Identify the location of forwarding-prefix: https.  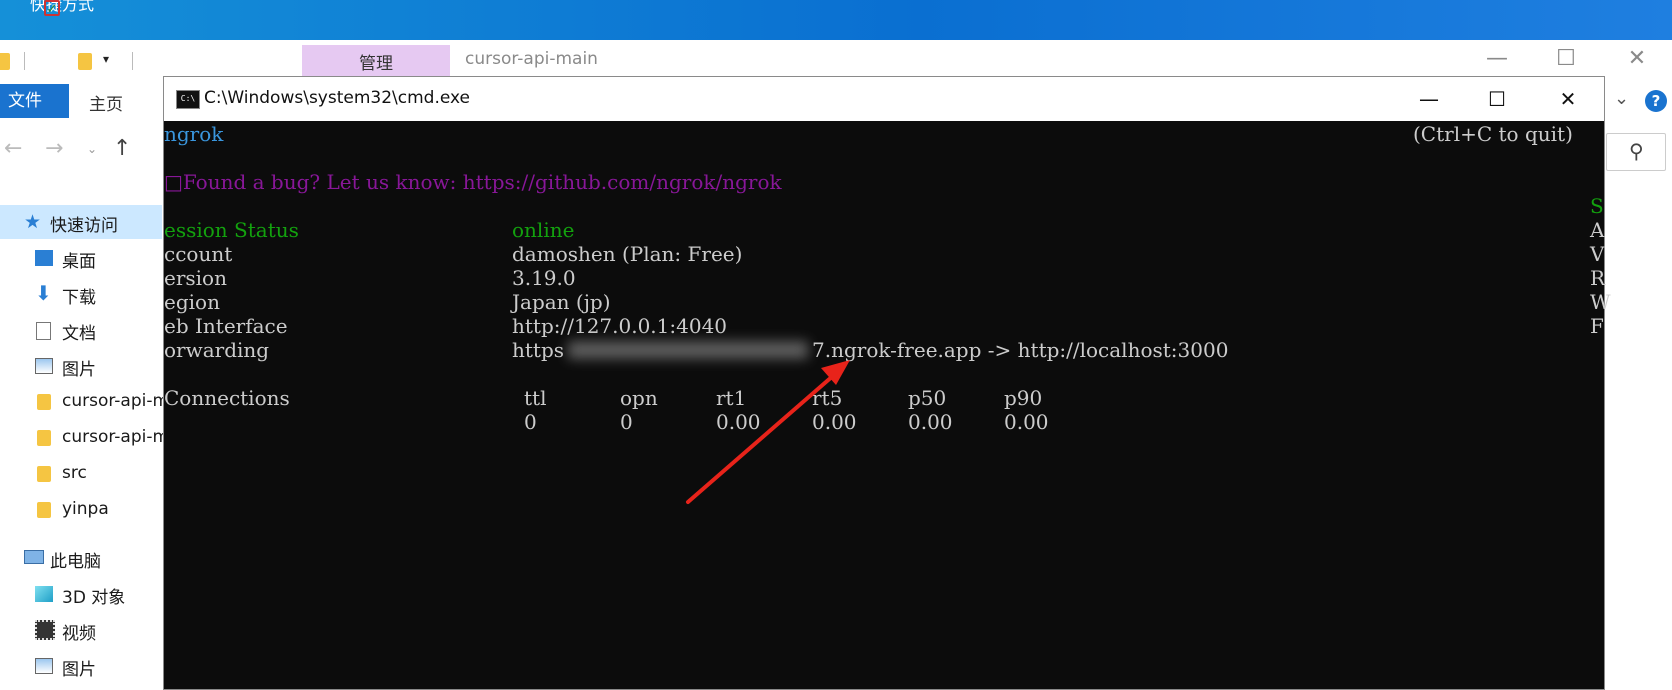
(538, 350).